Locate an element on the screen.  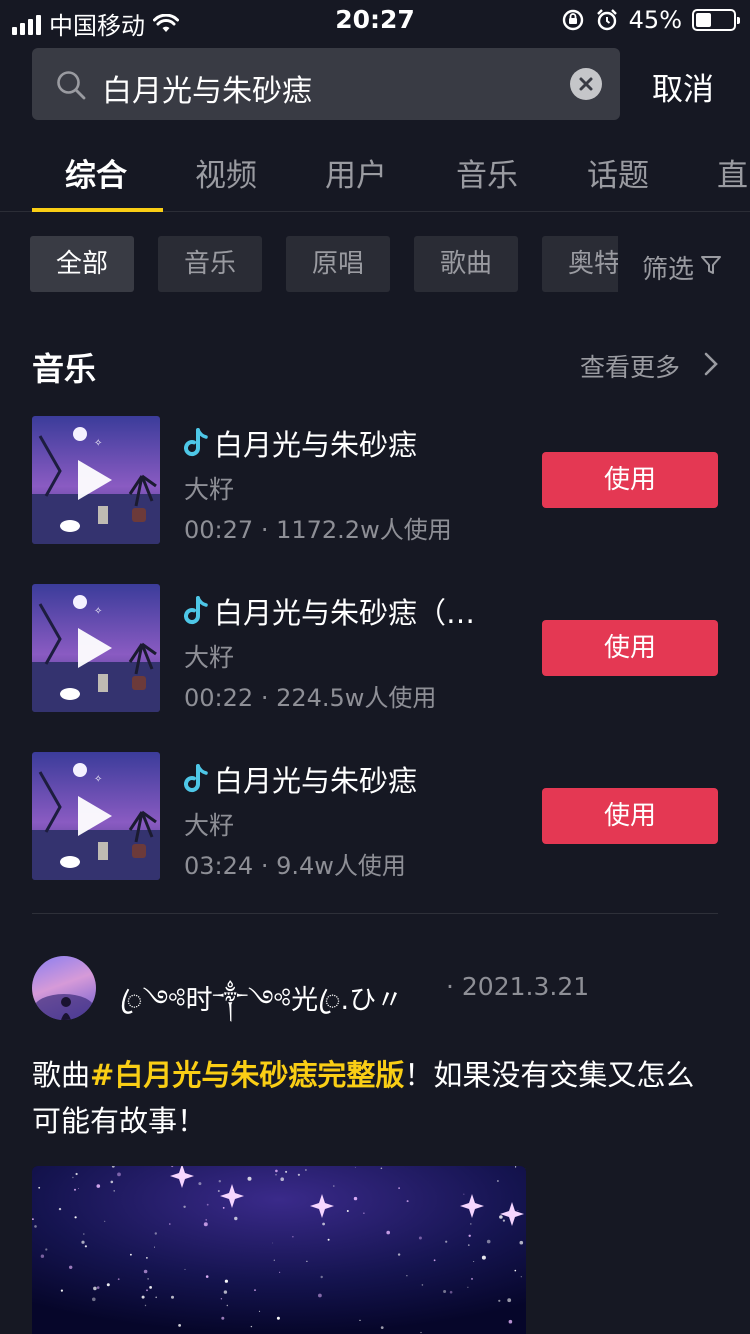
result-tabs: 综合 视频 用户 音乐 话题 直 is located at coordinates (375, 181).